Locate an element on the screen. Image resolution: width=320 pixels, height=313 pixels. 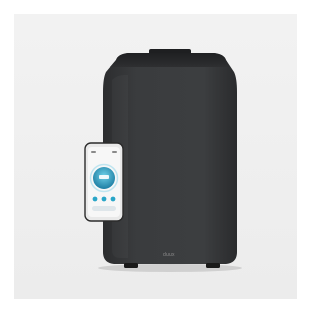
foot-right is located at coordinates (213, 265).